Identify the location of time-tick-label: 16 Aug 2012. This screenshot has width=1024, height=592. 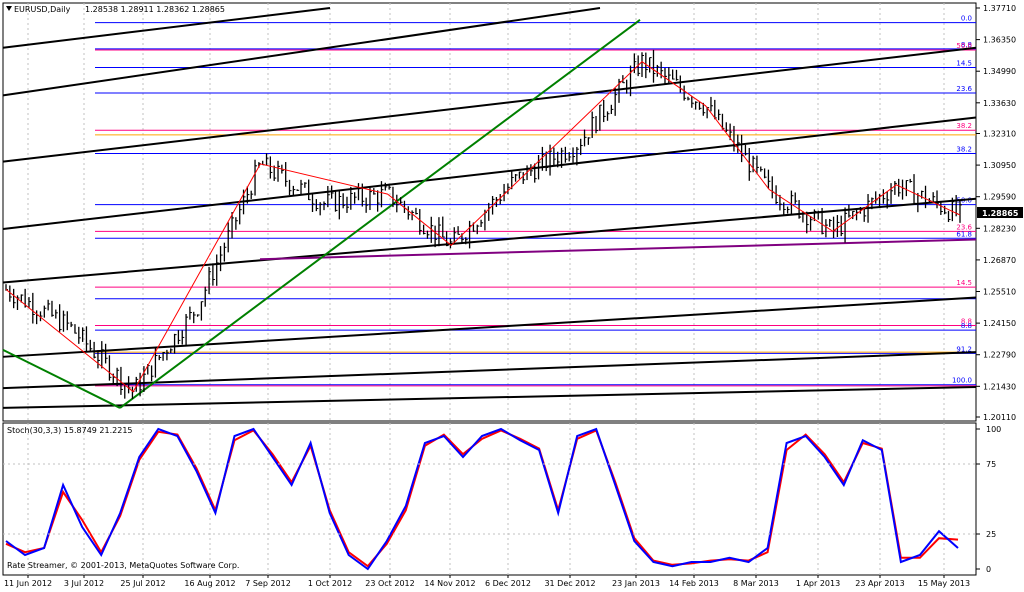
(209, 583).